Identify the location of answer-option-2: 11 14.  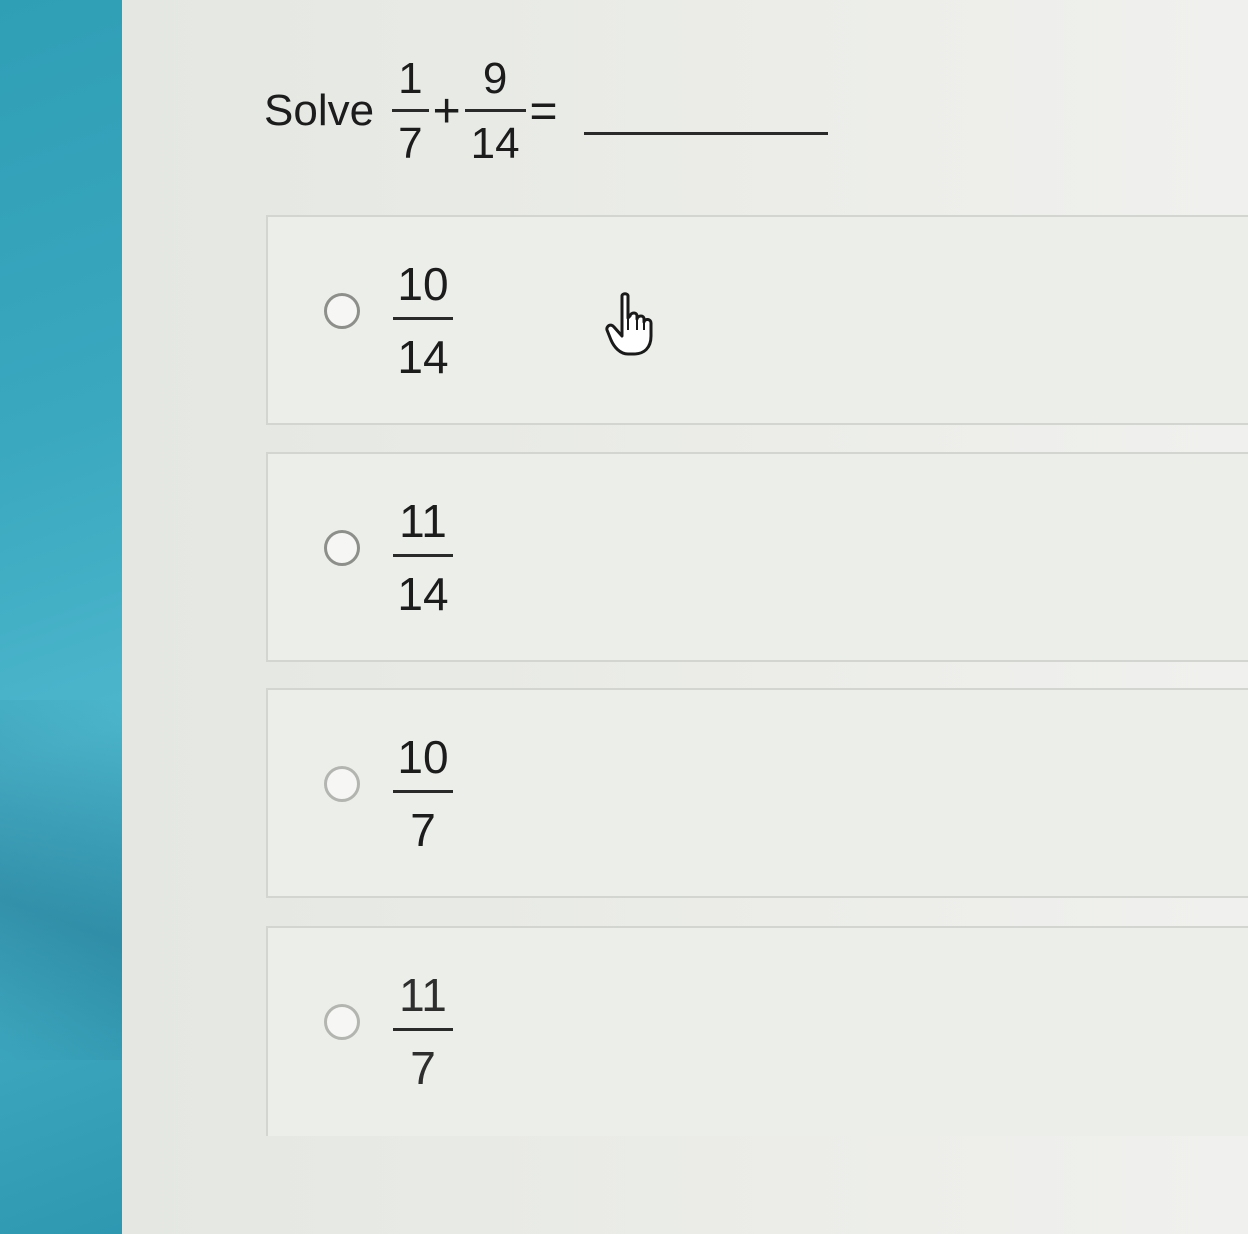
(757, 557).